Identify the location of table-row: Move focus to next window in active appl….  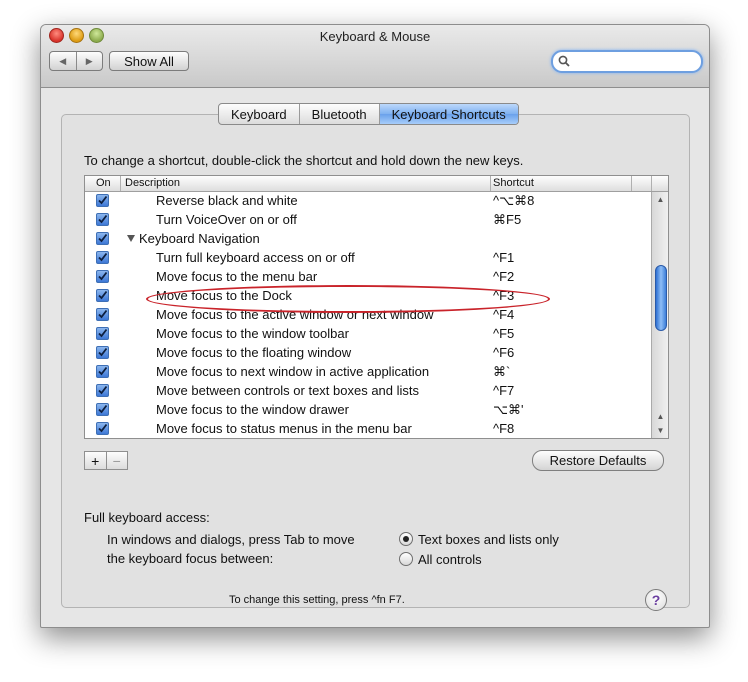
(368, 372).